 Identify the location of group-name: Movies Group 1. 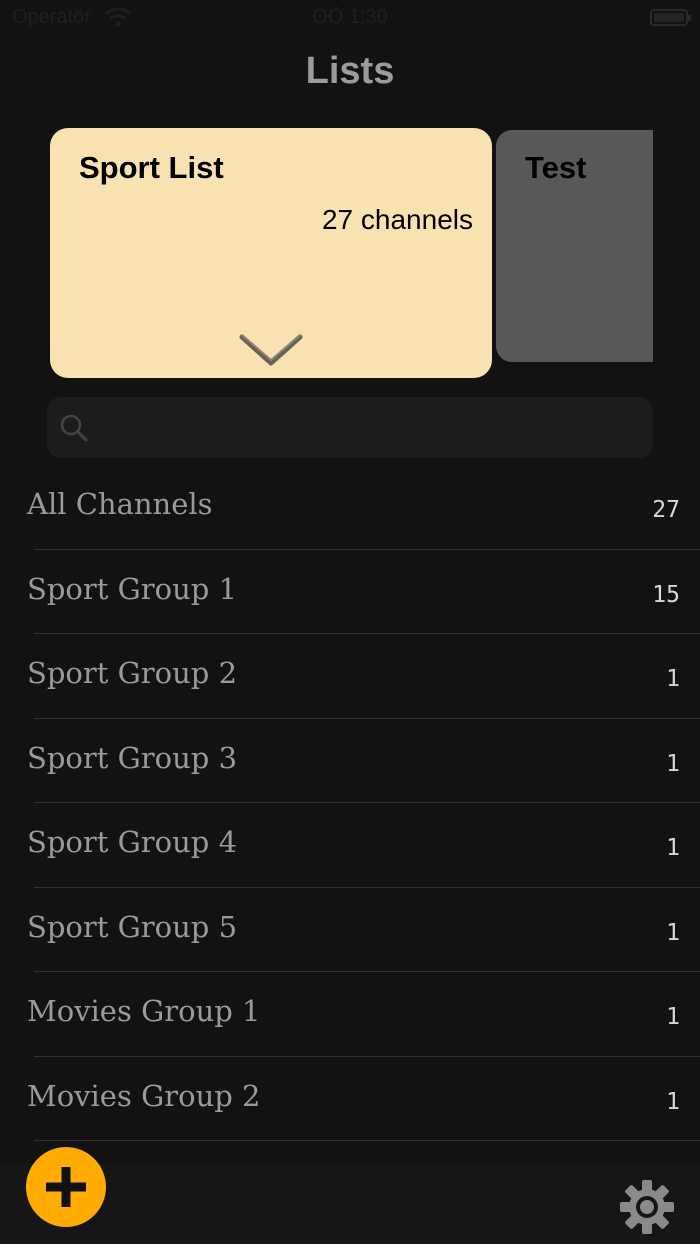
(144, 1011).